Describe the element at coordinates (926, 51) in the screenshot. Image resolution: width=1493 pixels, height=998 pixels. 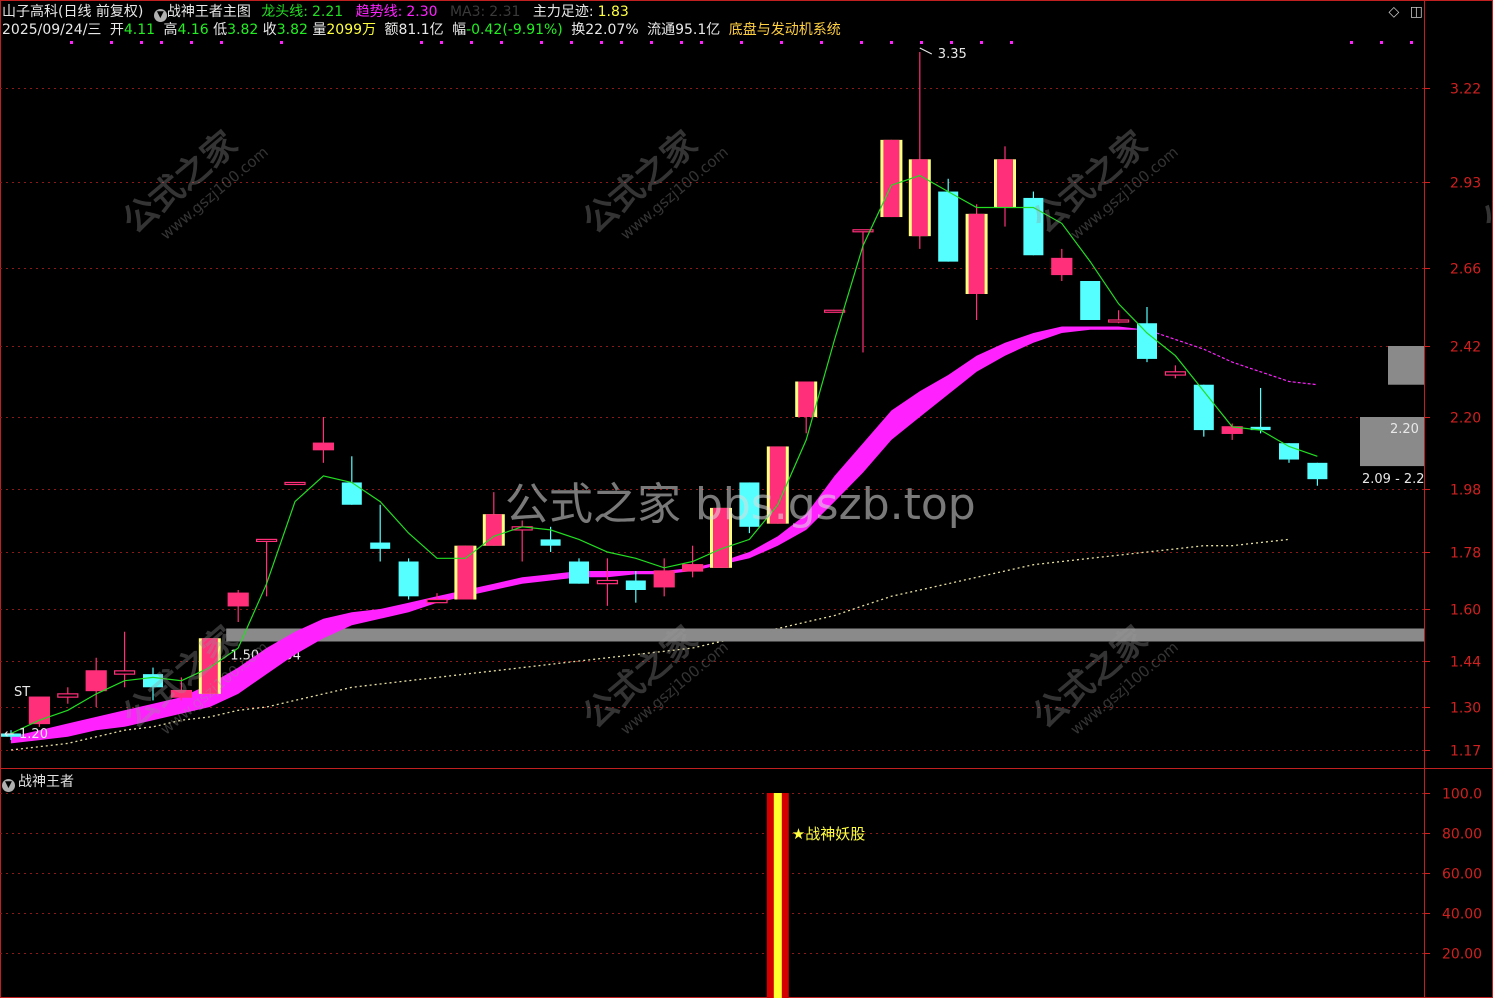
I see `pointer-line` at that location.